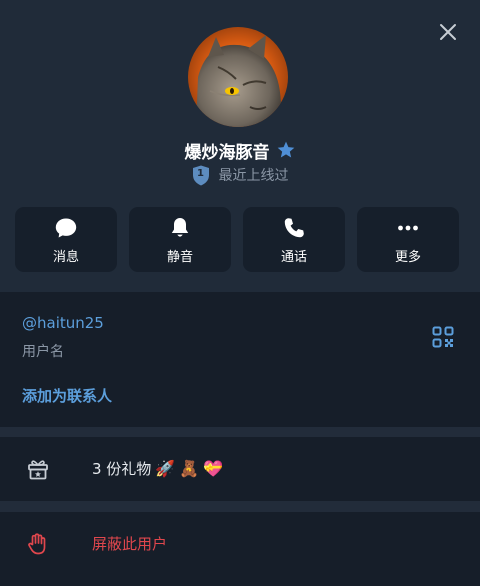  Describe the element at coordinates (122, 469) in the screenshot. I see `gifts-count-label: 3 份礼物` at that location.